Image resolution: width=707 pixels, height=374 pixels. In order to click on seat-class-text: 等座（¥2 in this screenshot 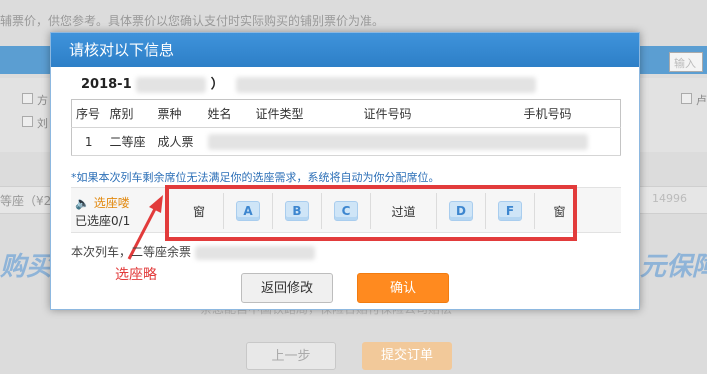, I will do `click(26, 201)`.